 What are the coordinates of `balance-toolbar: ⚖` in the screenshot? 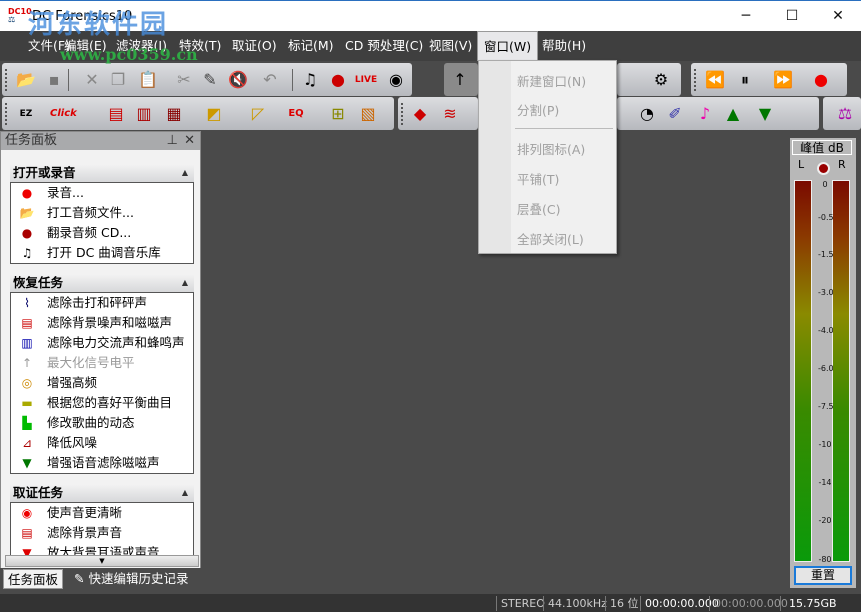 It's located at (842, 113).